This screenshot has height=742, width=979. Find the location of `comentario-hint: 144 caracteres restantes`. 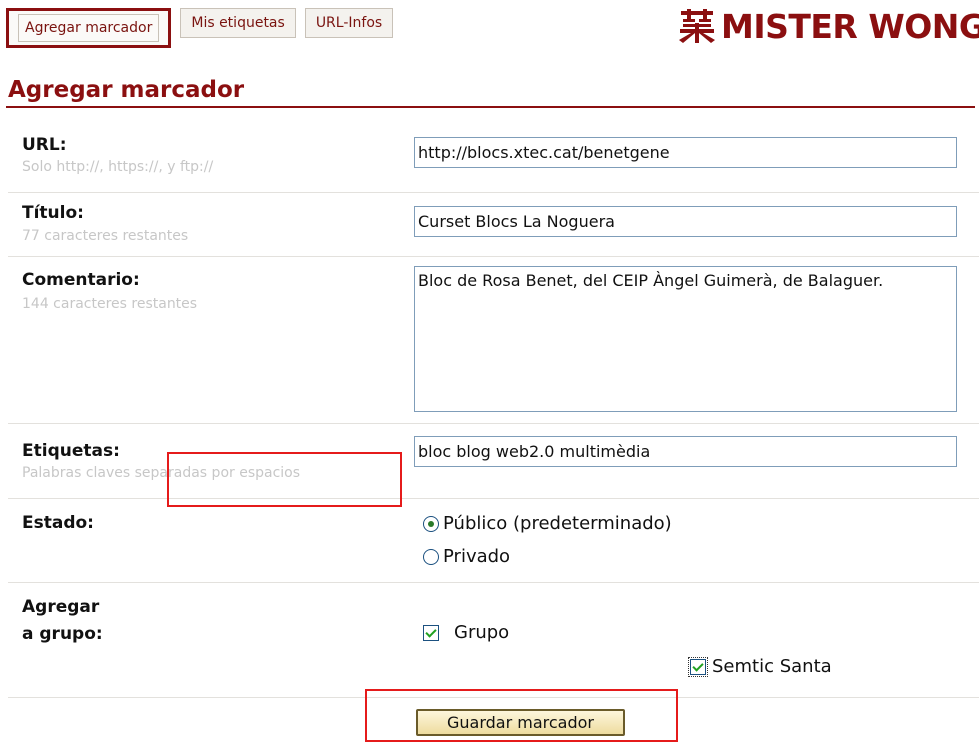

comentario-hint: 144 caracteres restantes is located at coordinates (110, 304).